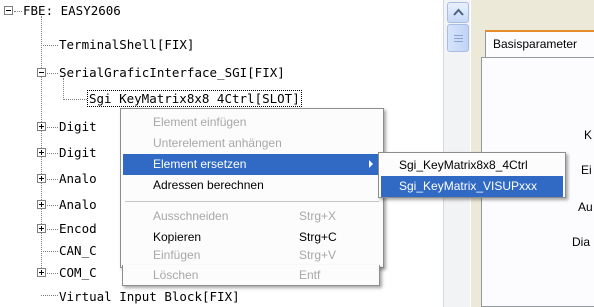 This screenshot has height=307, width=594. I want to click on tree-node-root: FBE: EASY2606, so click(72, 11).